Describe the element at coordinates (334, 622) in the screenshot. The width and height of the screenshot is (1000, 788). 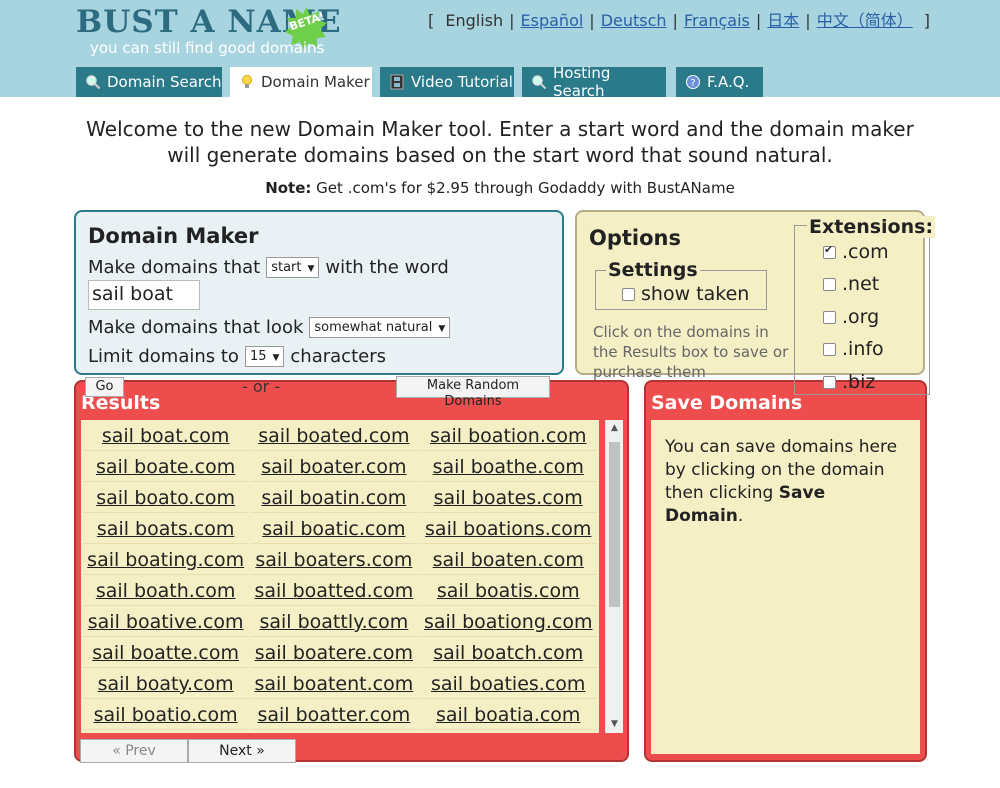
I see `domain-result-link: sail boattly.com` at that location.